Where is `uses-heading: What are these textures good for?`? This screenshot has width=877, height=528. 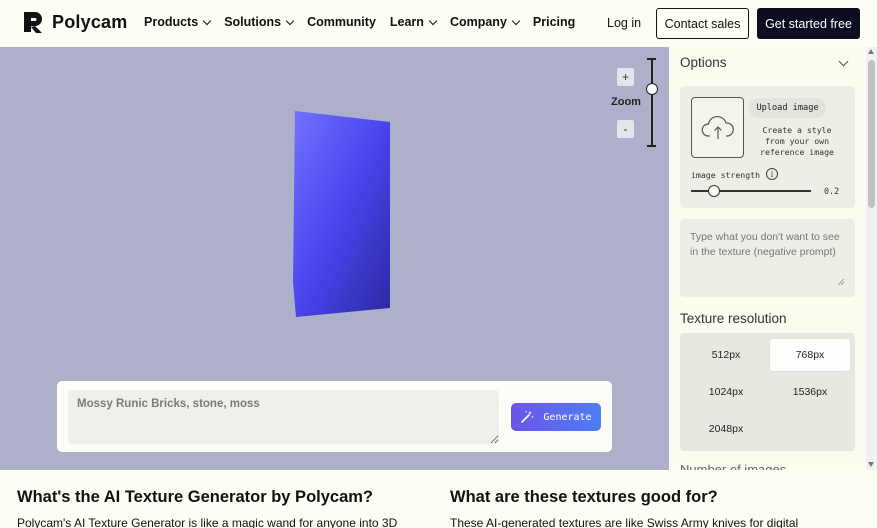
uses-heading: What are these textures good for? is located at coordinates (584, 497).